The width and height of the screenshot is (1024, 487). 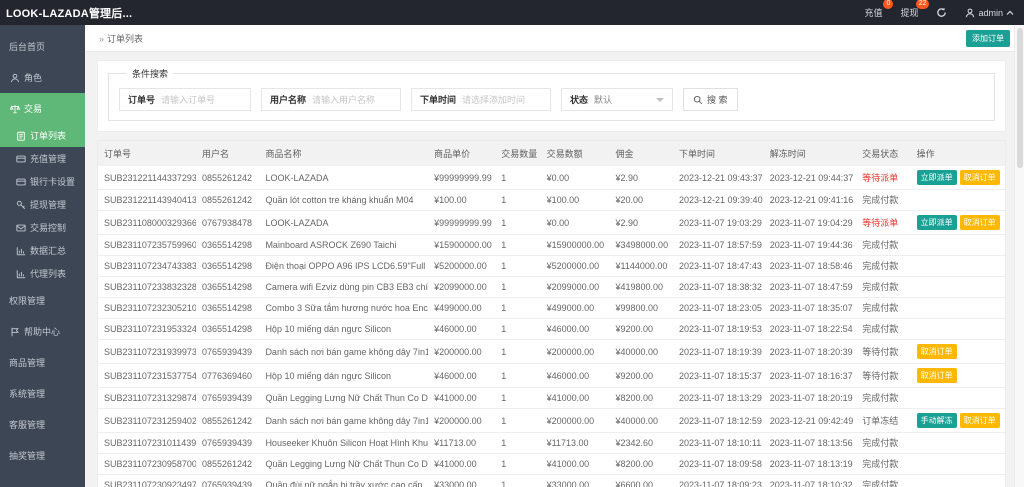 I want to click on refresh-button, so click(x=941, y=12).